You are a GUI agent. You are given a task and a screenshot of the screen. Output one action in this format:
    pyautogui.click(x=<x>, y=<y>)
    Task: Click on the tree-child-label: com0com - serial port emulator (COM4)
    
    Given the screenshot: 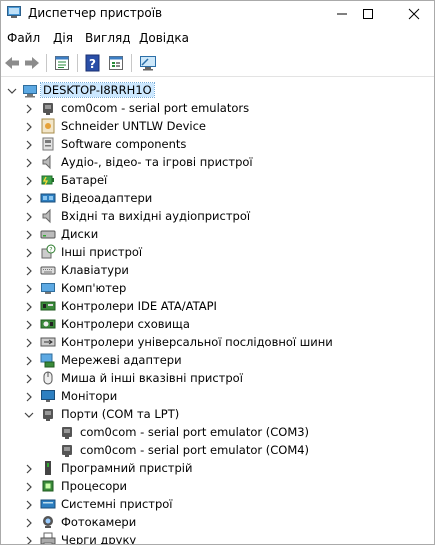 What is the action you would take?
    pyautogui.click(x=195, y=450)
    